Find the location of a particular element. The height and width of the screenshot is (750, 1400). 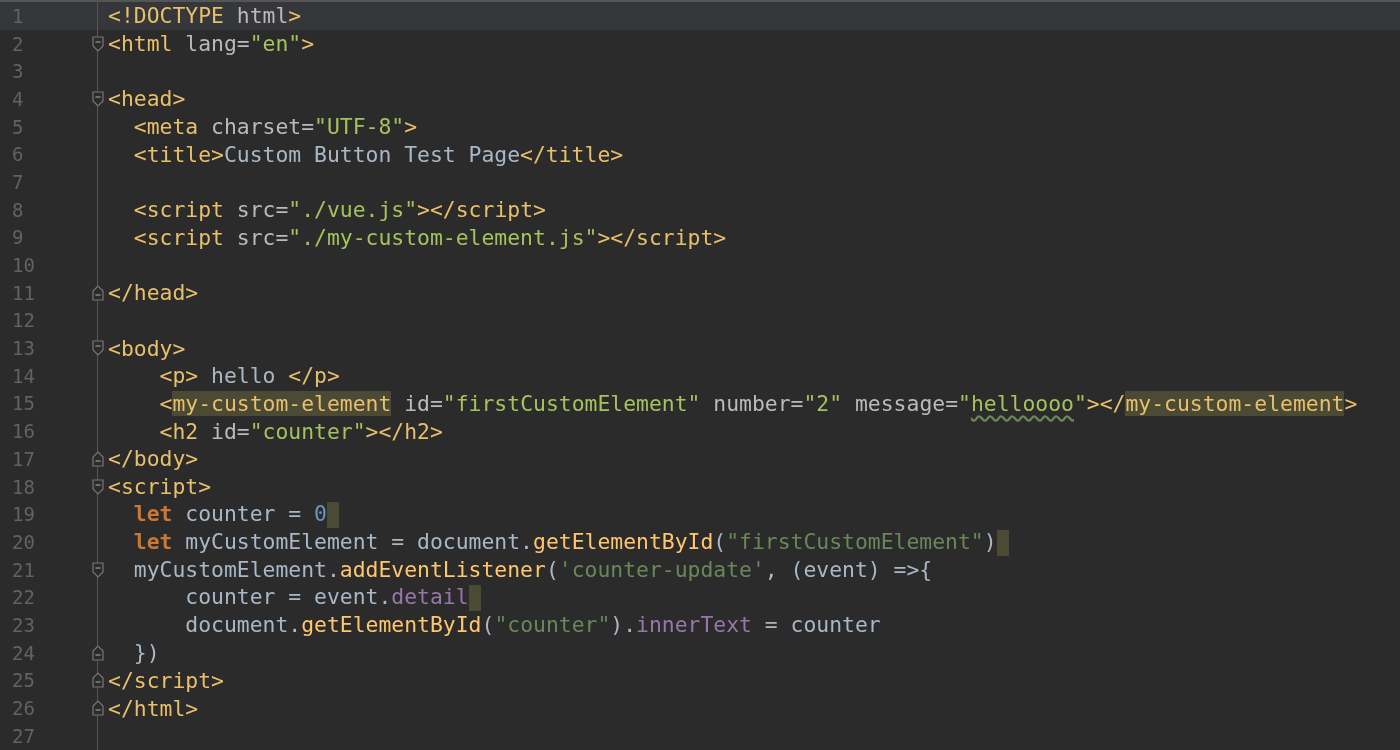

code-line: <body> is located at coordinates (147, 348).